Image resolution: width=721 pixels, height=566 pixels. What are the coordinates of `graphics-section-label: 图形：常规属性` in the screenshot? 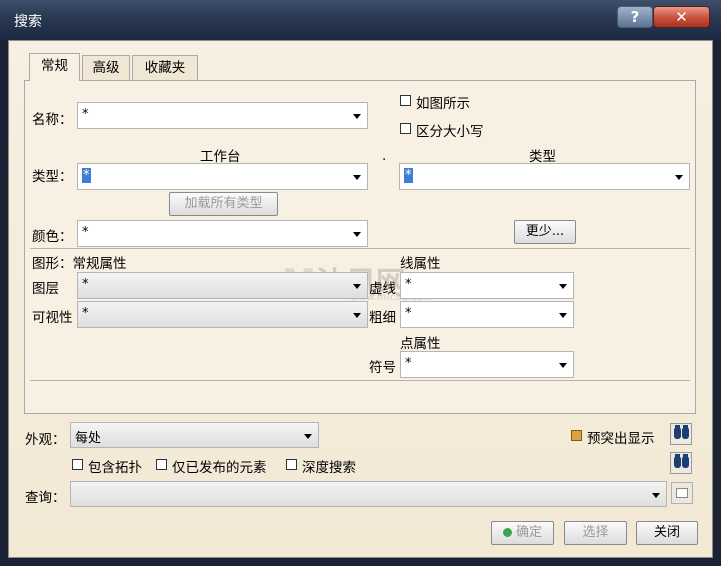 It's located at (79, 264).